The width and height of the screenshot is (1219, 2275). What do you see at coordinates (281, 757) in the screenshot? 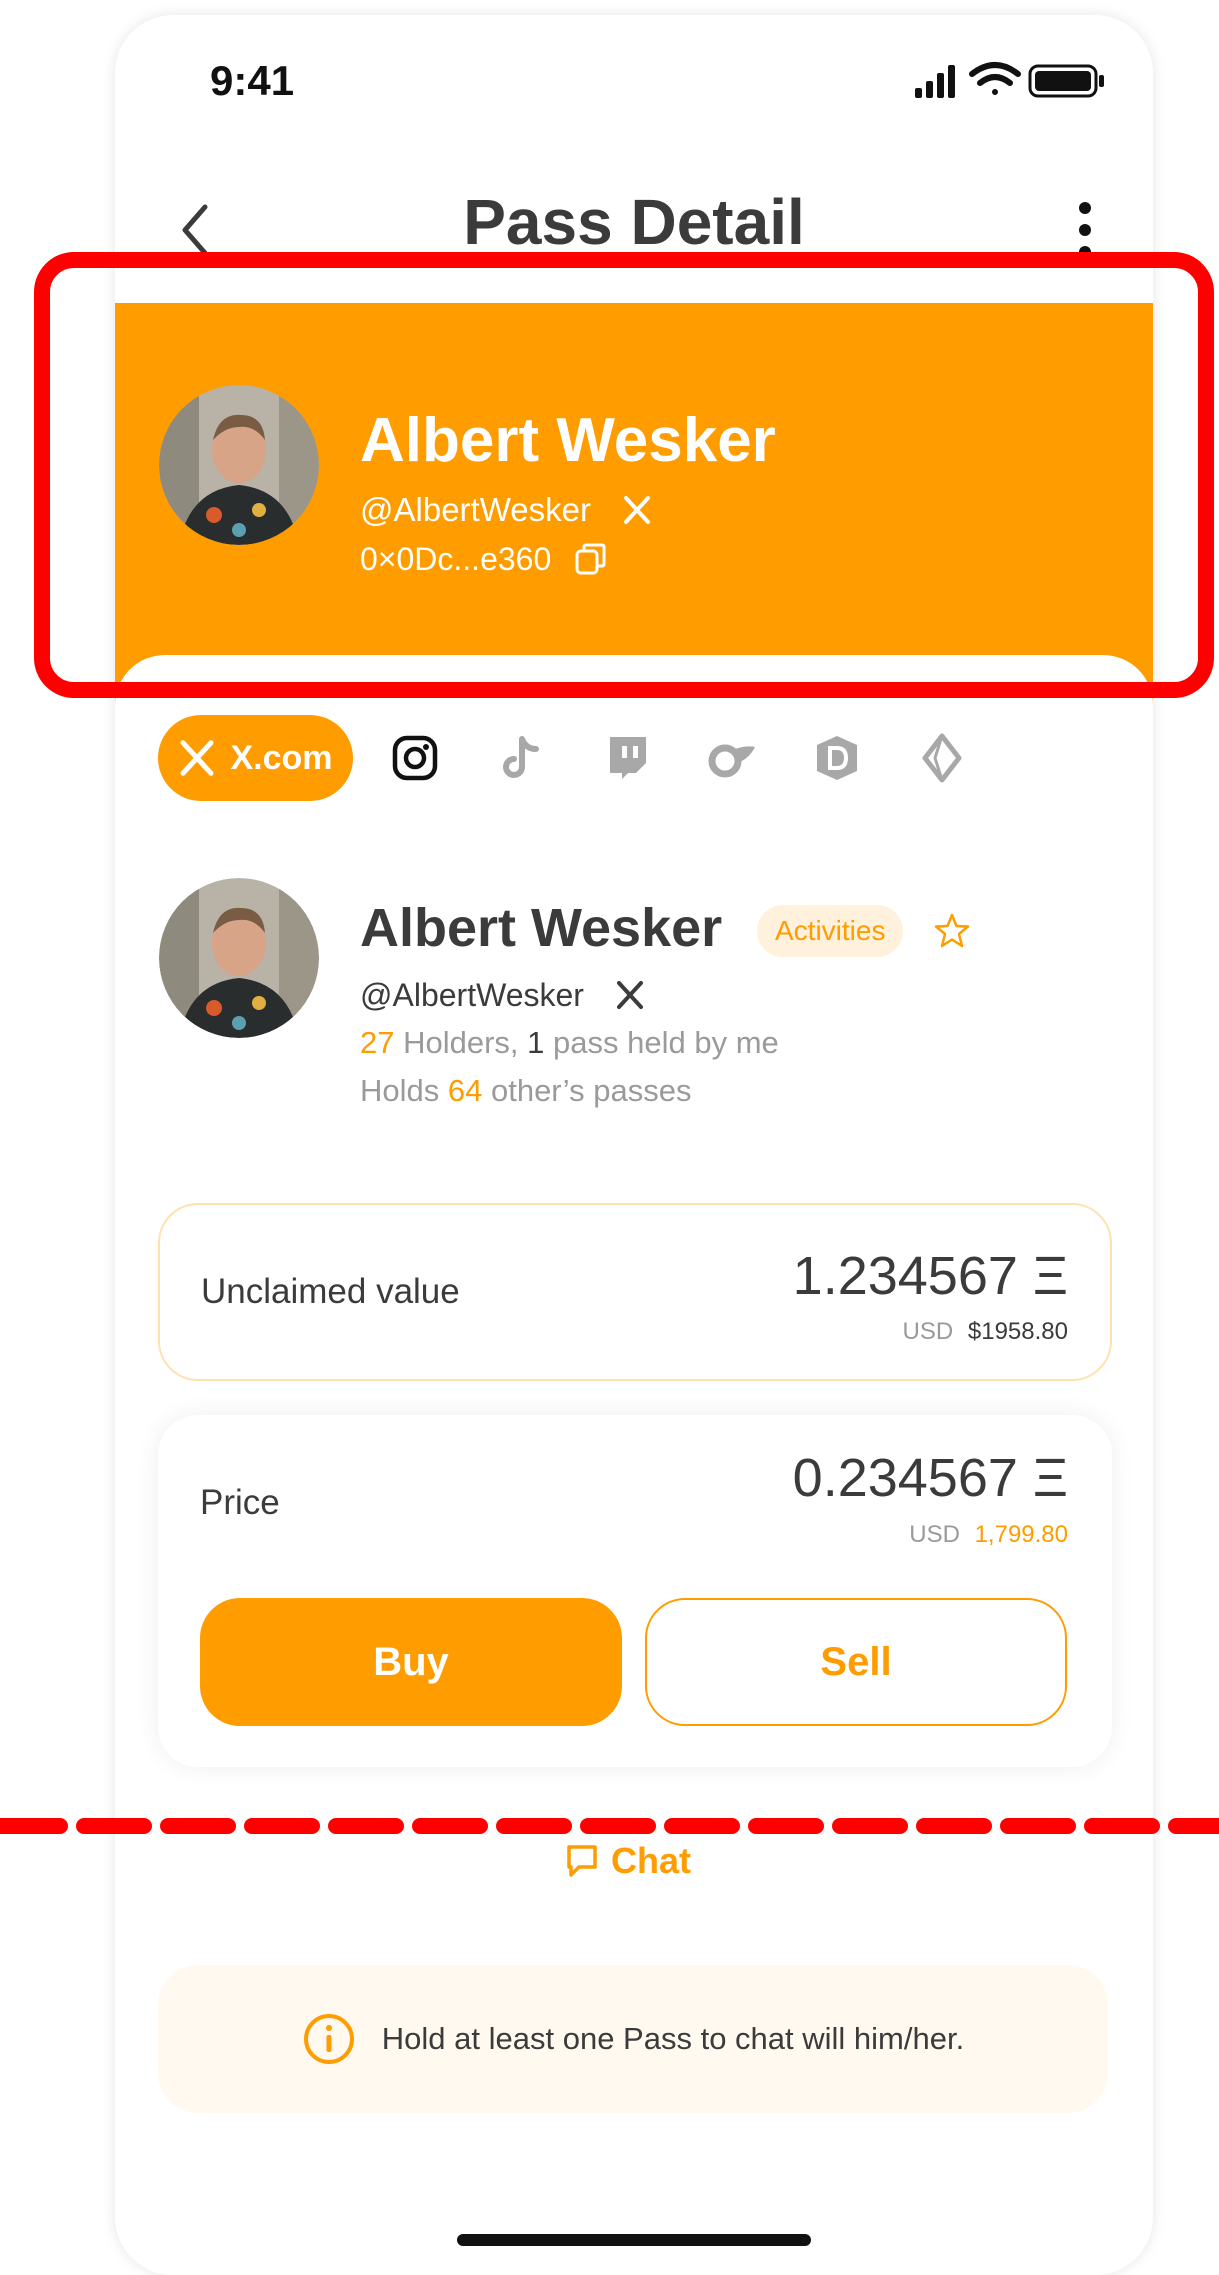
I see `platform-tab-label: X.com` at bounding box center [281, 757].